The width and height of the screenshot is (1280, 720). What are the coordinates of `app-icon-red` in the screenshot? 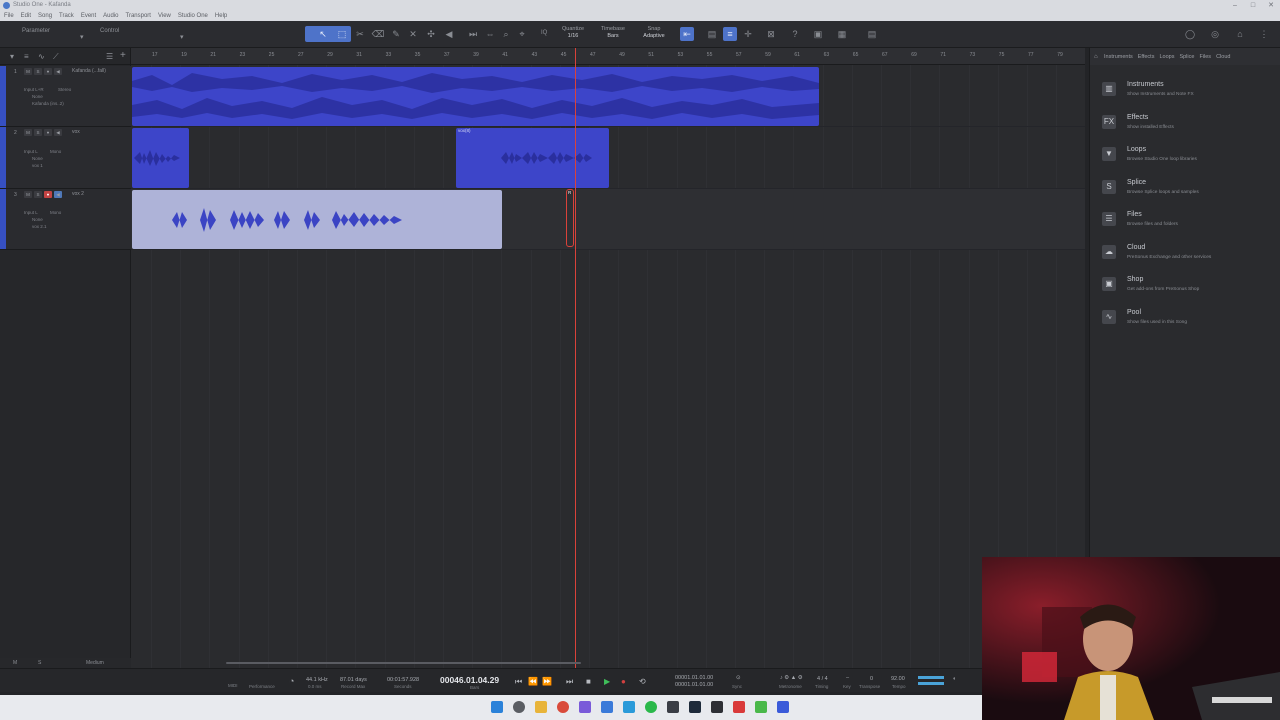 It's located at (739, 707).